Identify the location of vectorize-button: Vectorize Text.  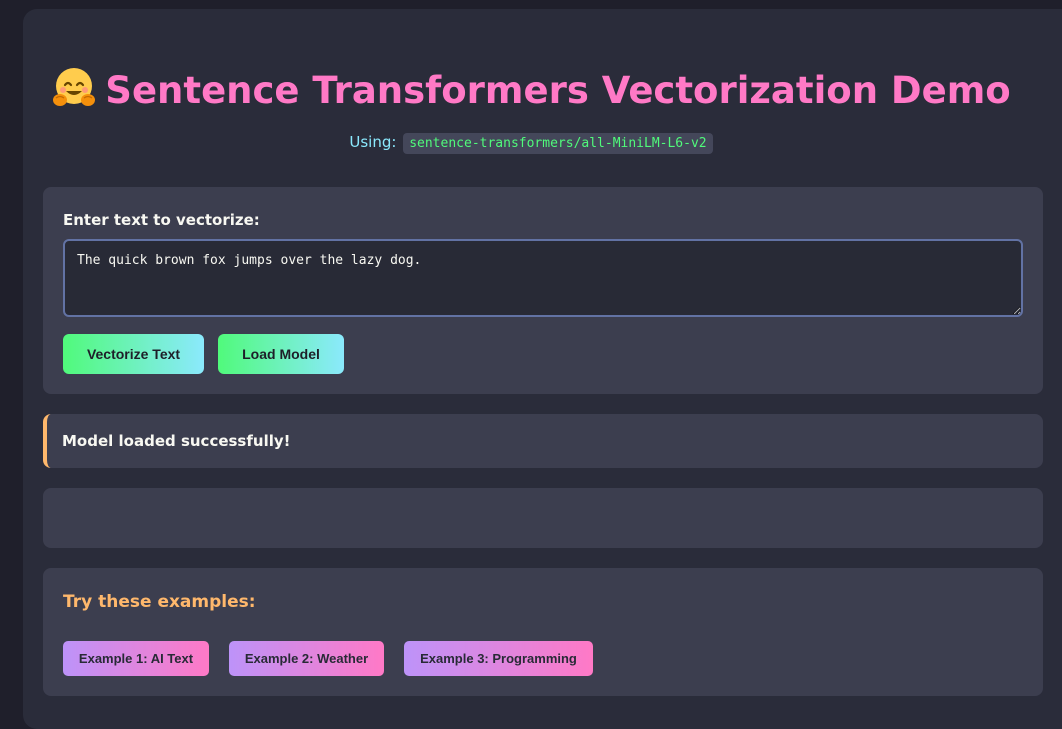
(133, 354).